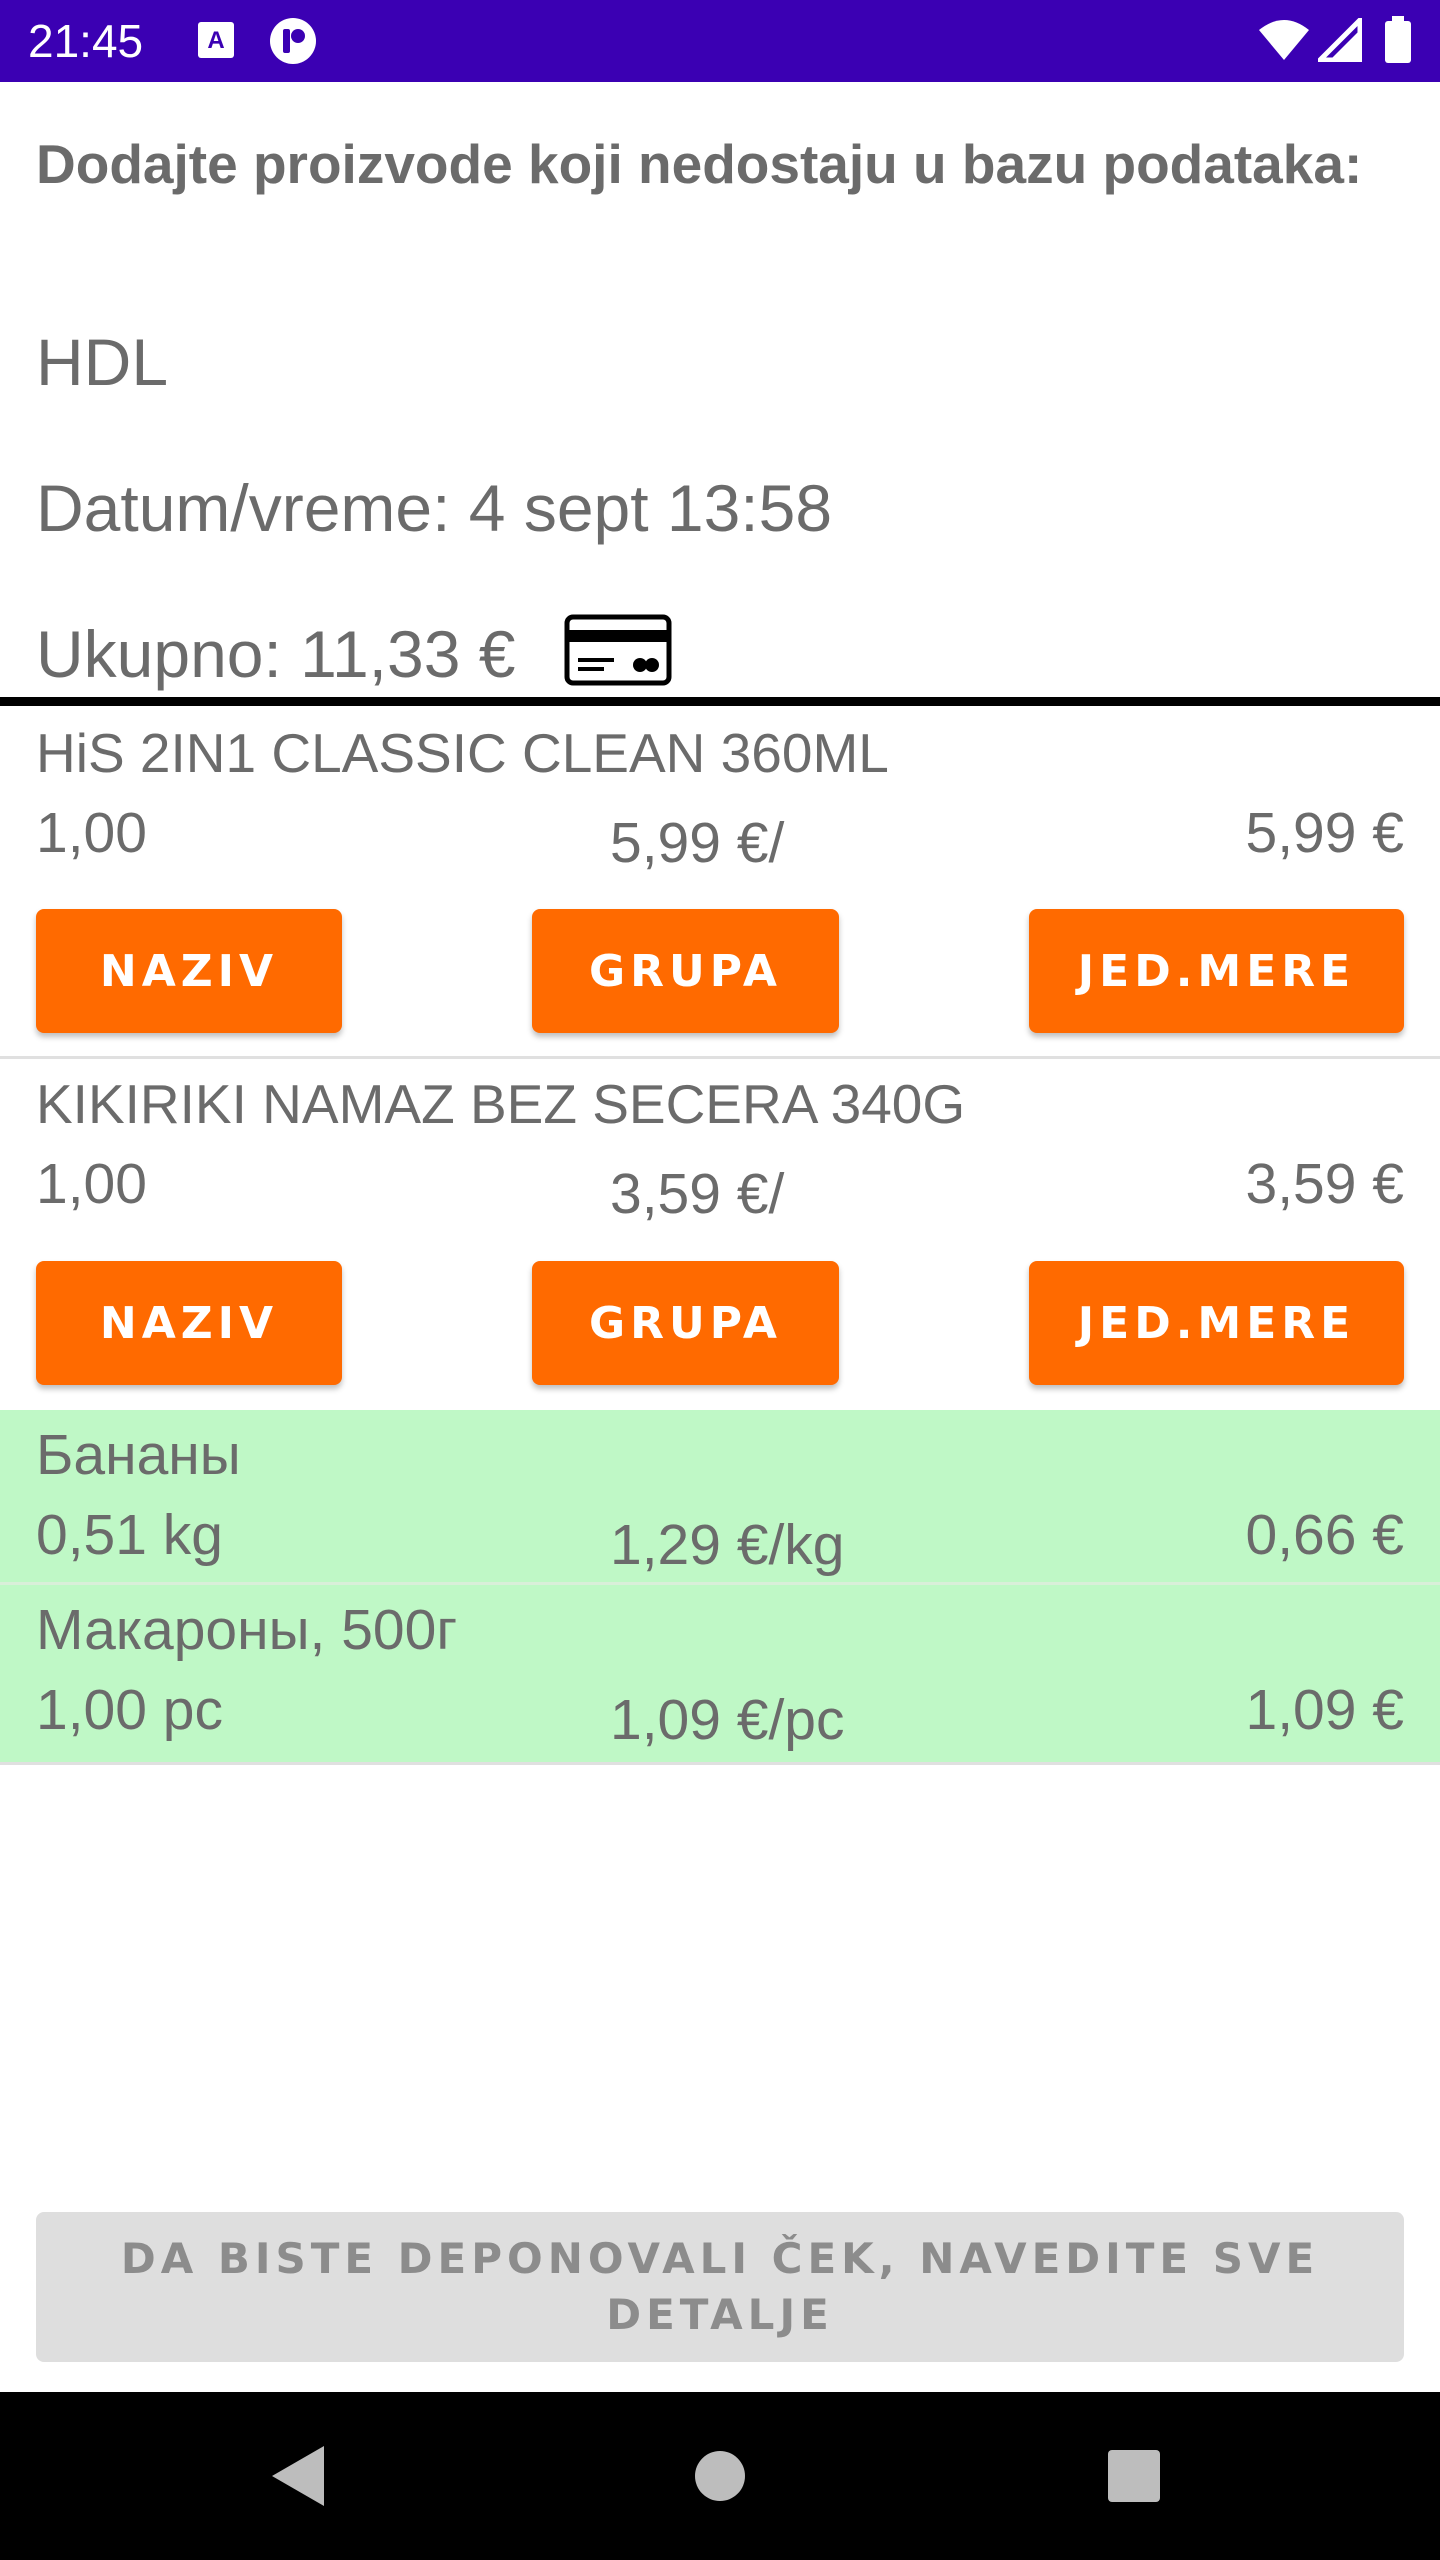  I want to click on receipt-datetime: Datum/vreme: 4 sept 13:58, so click(434, 508).